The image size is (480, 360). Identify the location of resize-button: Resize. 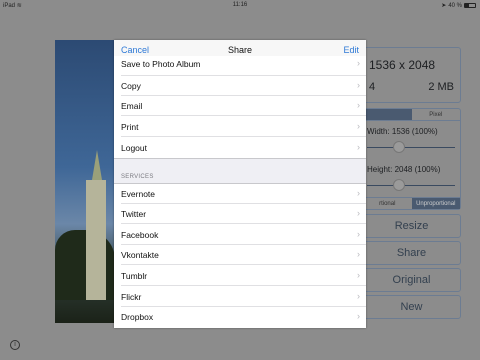
(411, 226).